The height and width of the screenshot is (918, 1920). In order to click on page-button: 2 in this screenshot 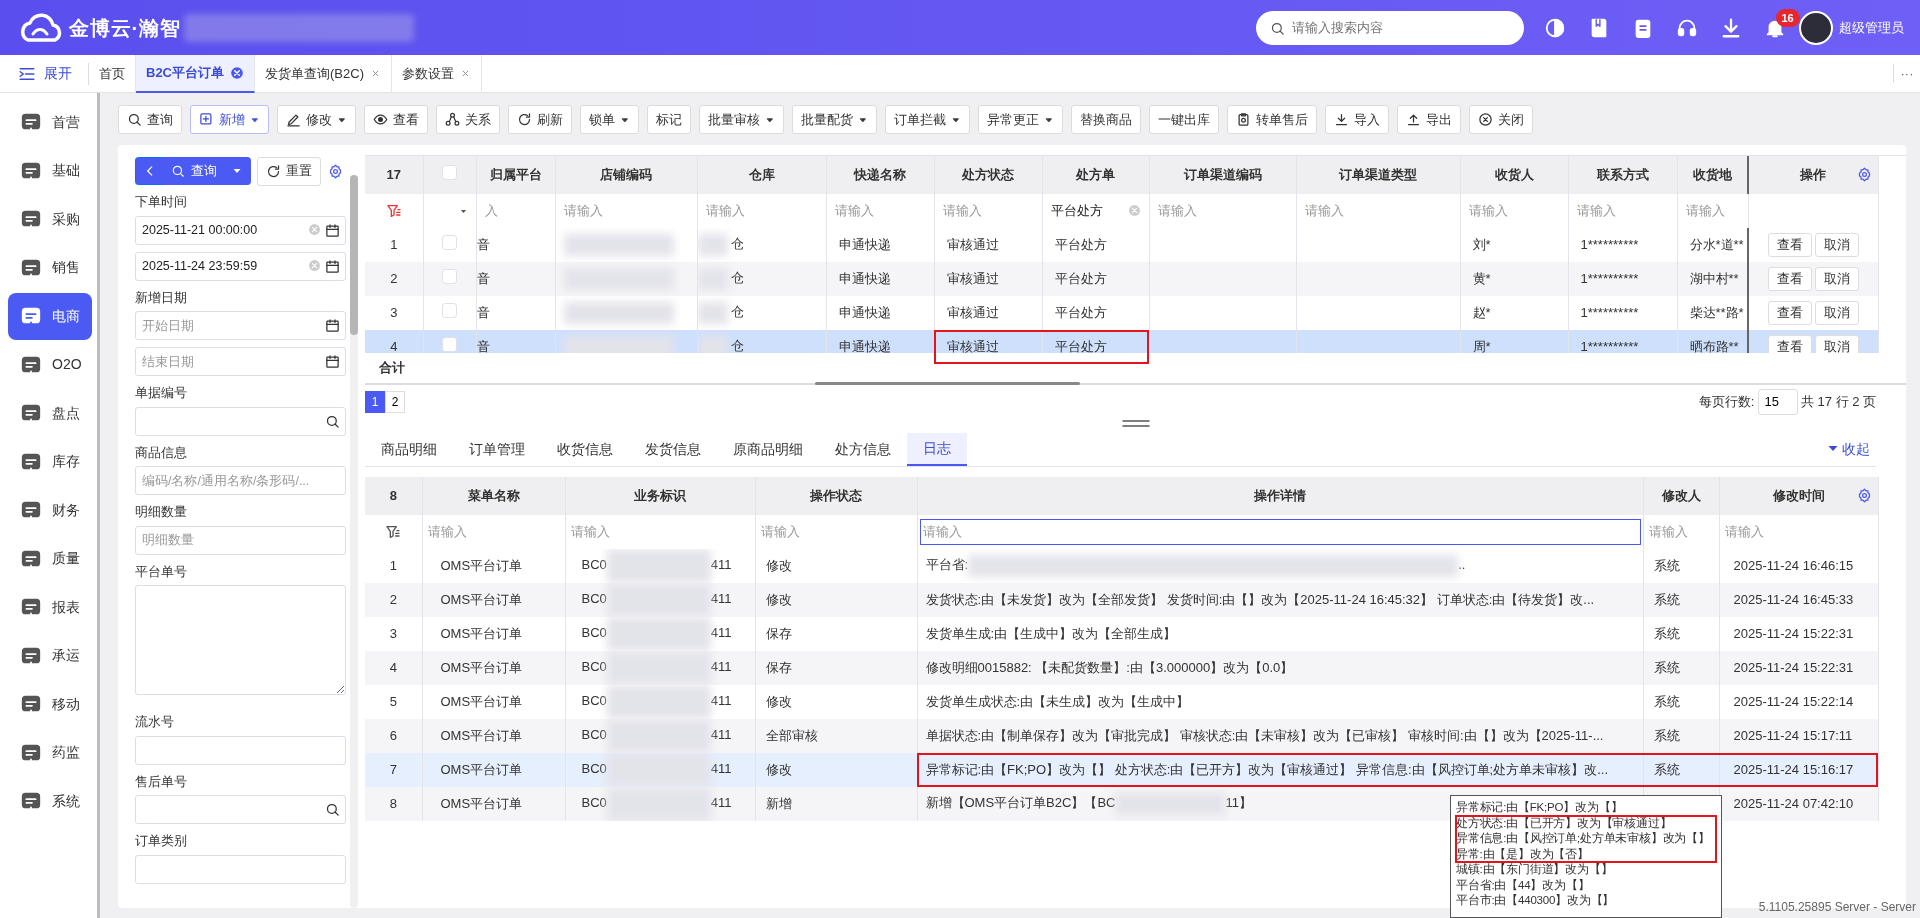, I will do `click(395, 401)`.